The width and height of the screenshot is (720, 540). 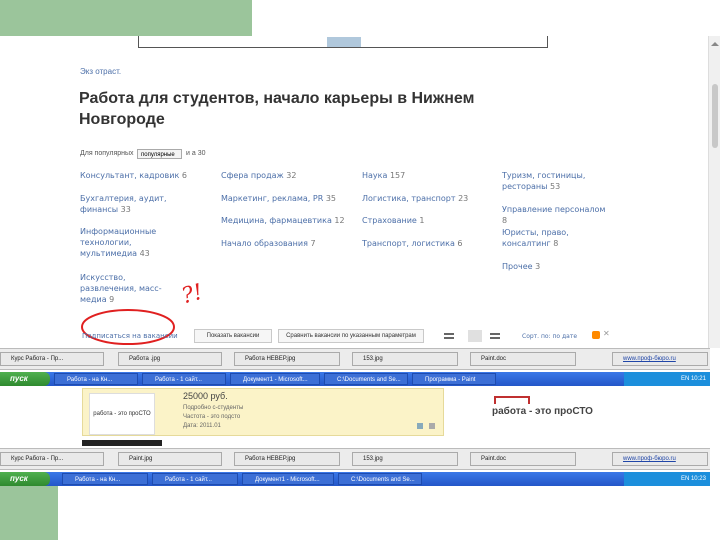 What do you see at coordinates (495, 336) in the screenshot?
I see `grid-view-icon` at bounding box center [495, 336].